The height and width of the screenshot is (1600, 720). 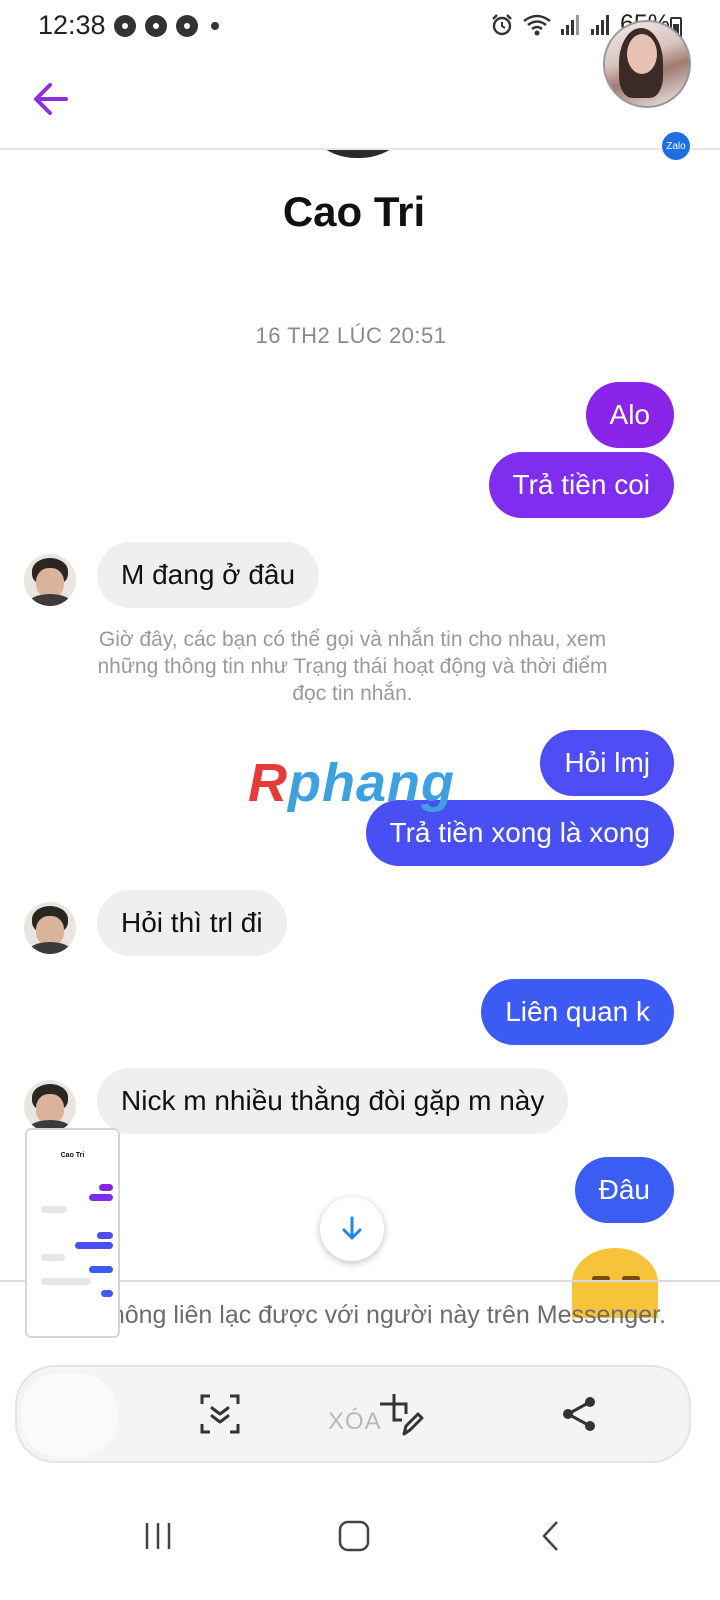 I want to click on dot-icon, so click(x=215, y=26).